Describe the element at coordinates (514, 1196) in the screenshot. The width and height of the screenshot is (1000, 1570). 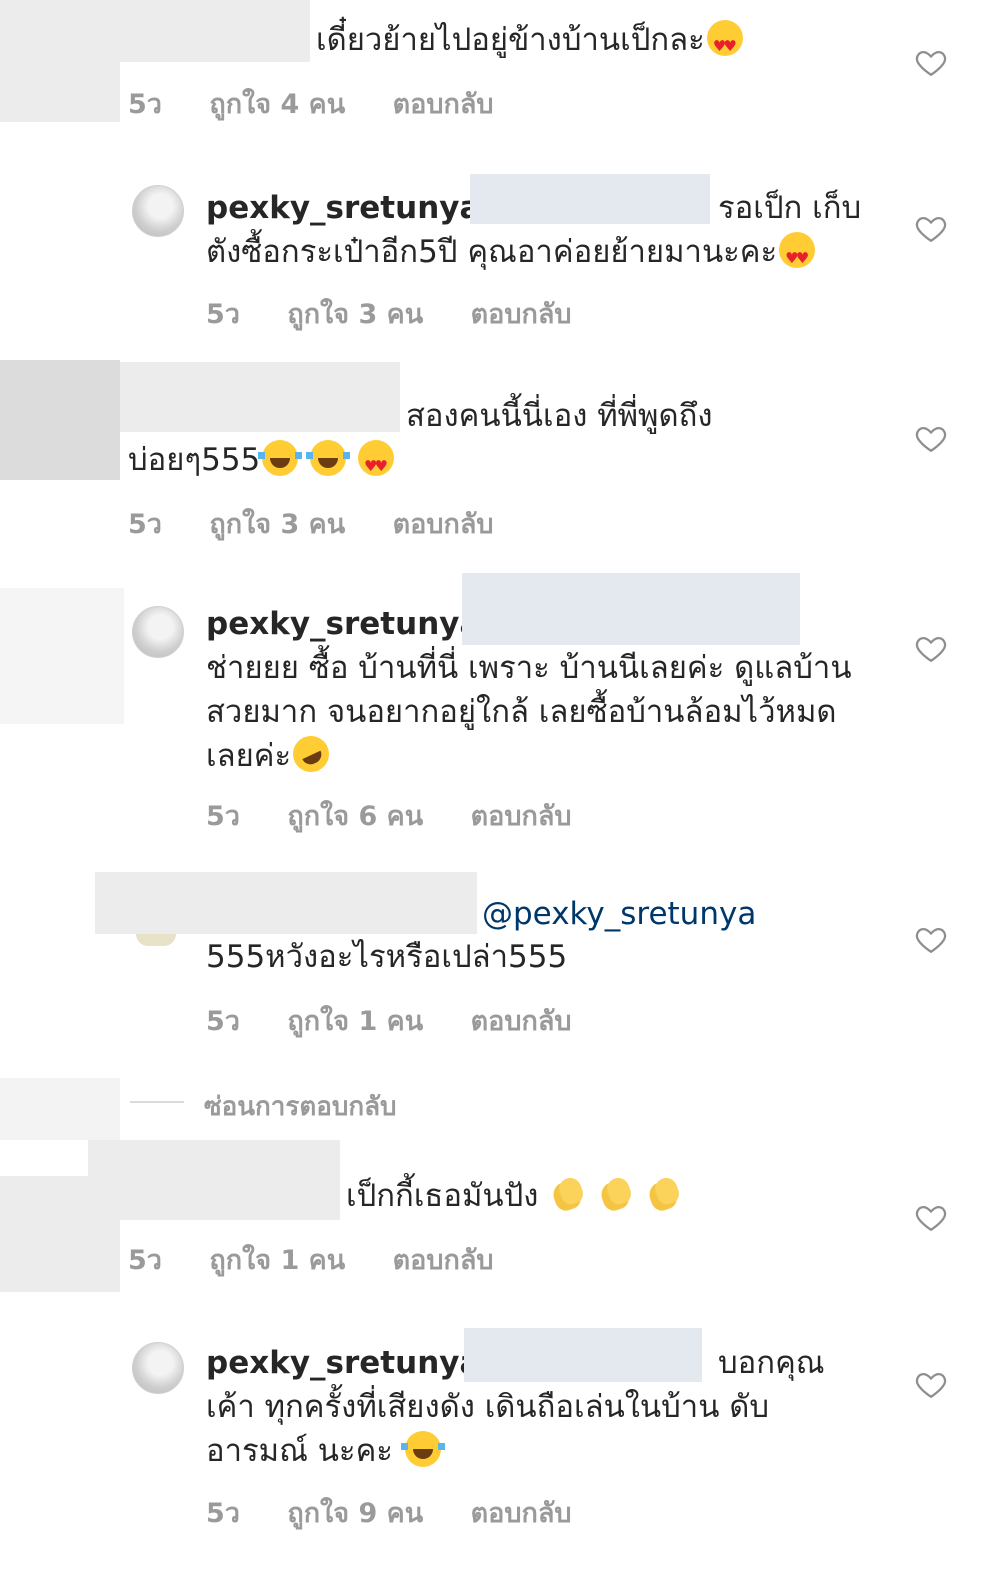
I see `comment-text: เป็กกี้เธอมันปัง` at that location.